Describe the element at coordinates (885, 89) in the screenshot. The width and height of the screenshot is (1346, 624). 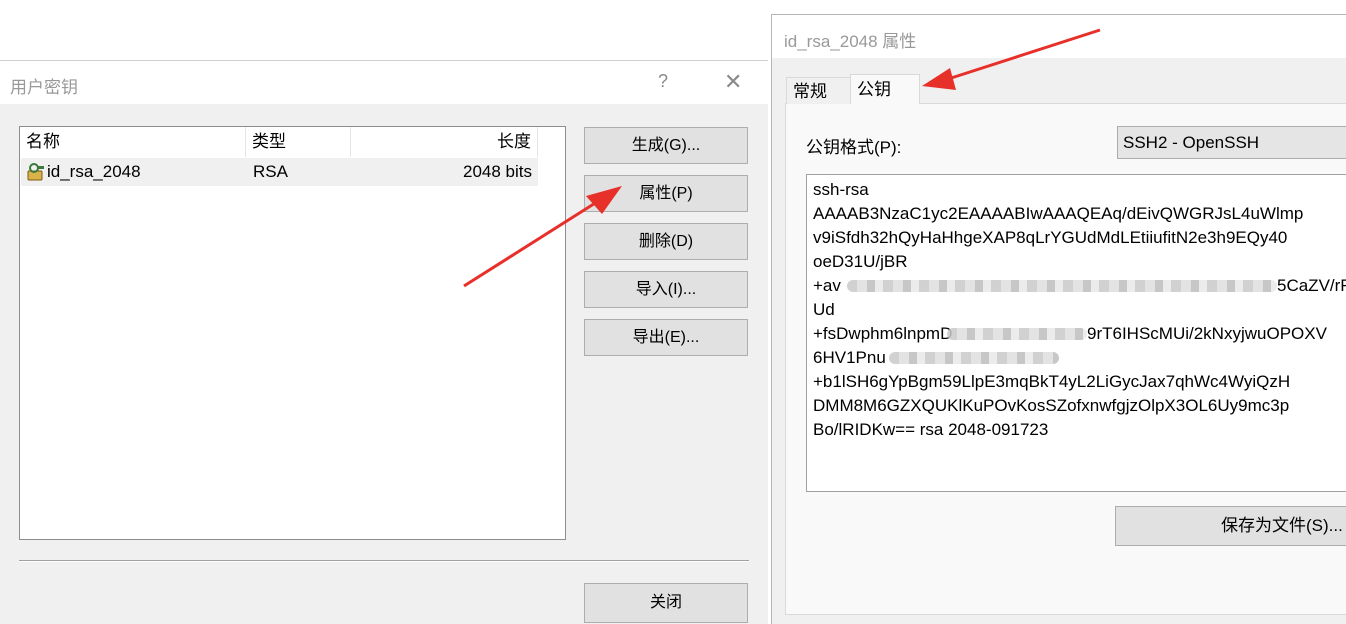
I see `tab-public-key: 公钥` at that location.